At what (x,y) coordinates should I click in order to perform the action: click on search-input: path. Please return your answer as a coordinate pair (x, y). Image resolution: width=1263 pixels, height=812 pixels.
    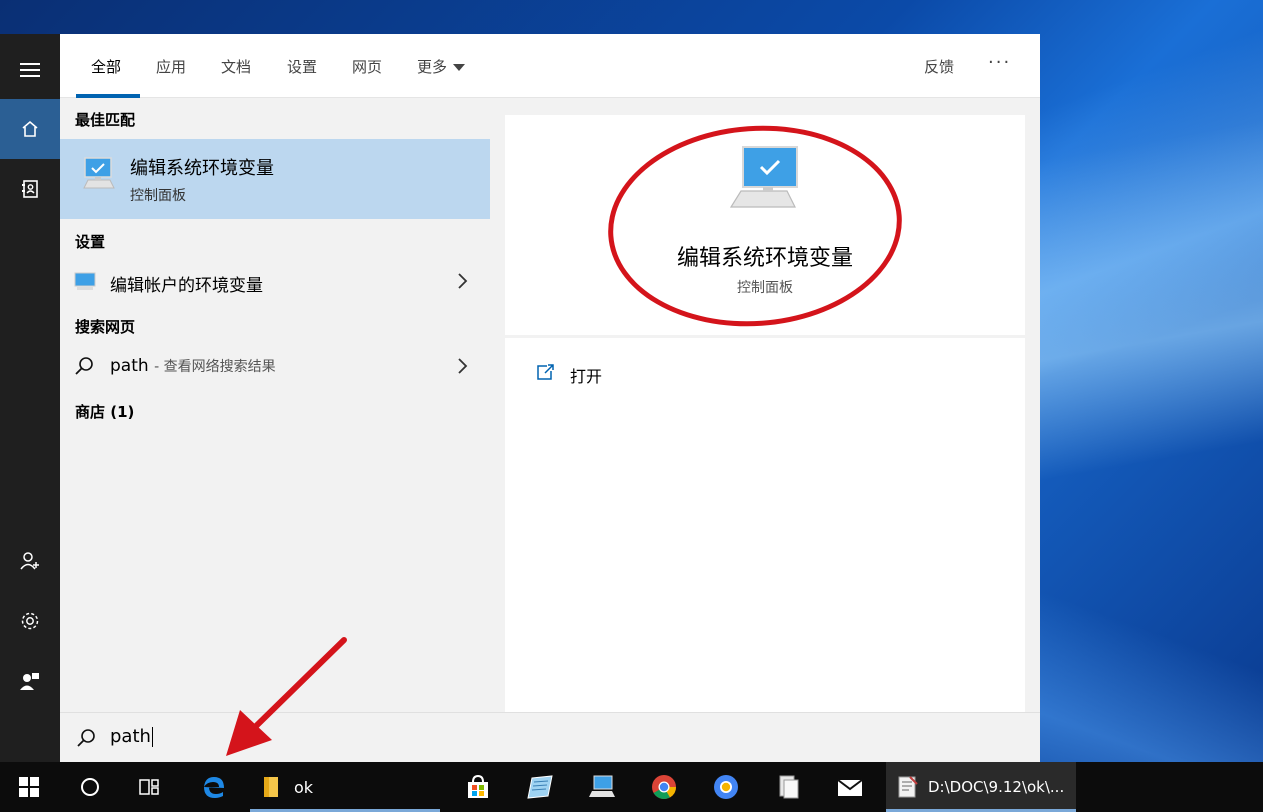
    Looking at the image, I should click on (131, 736).